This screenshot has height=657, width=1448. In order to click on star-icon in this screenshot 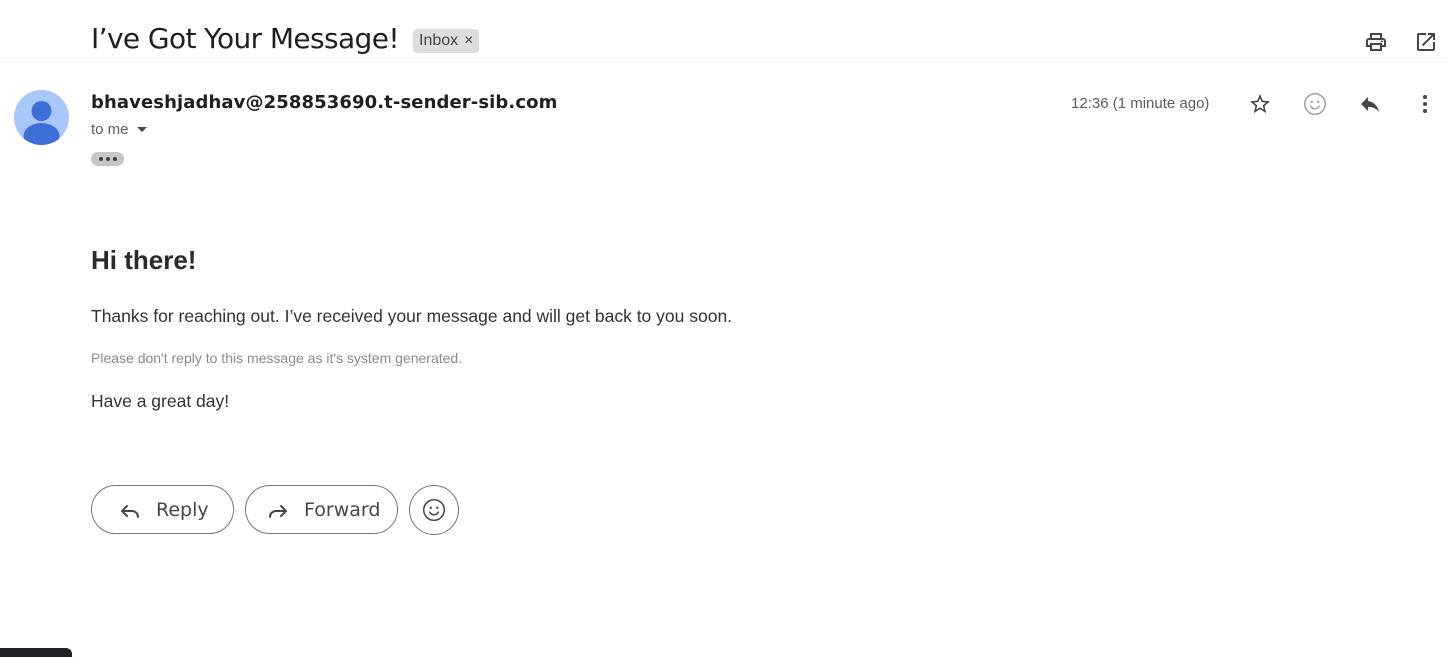, I will do `click(1260, 104)`.